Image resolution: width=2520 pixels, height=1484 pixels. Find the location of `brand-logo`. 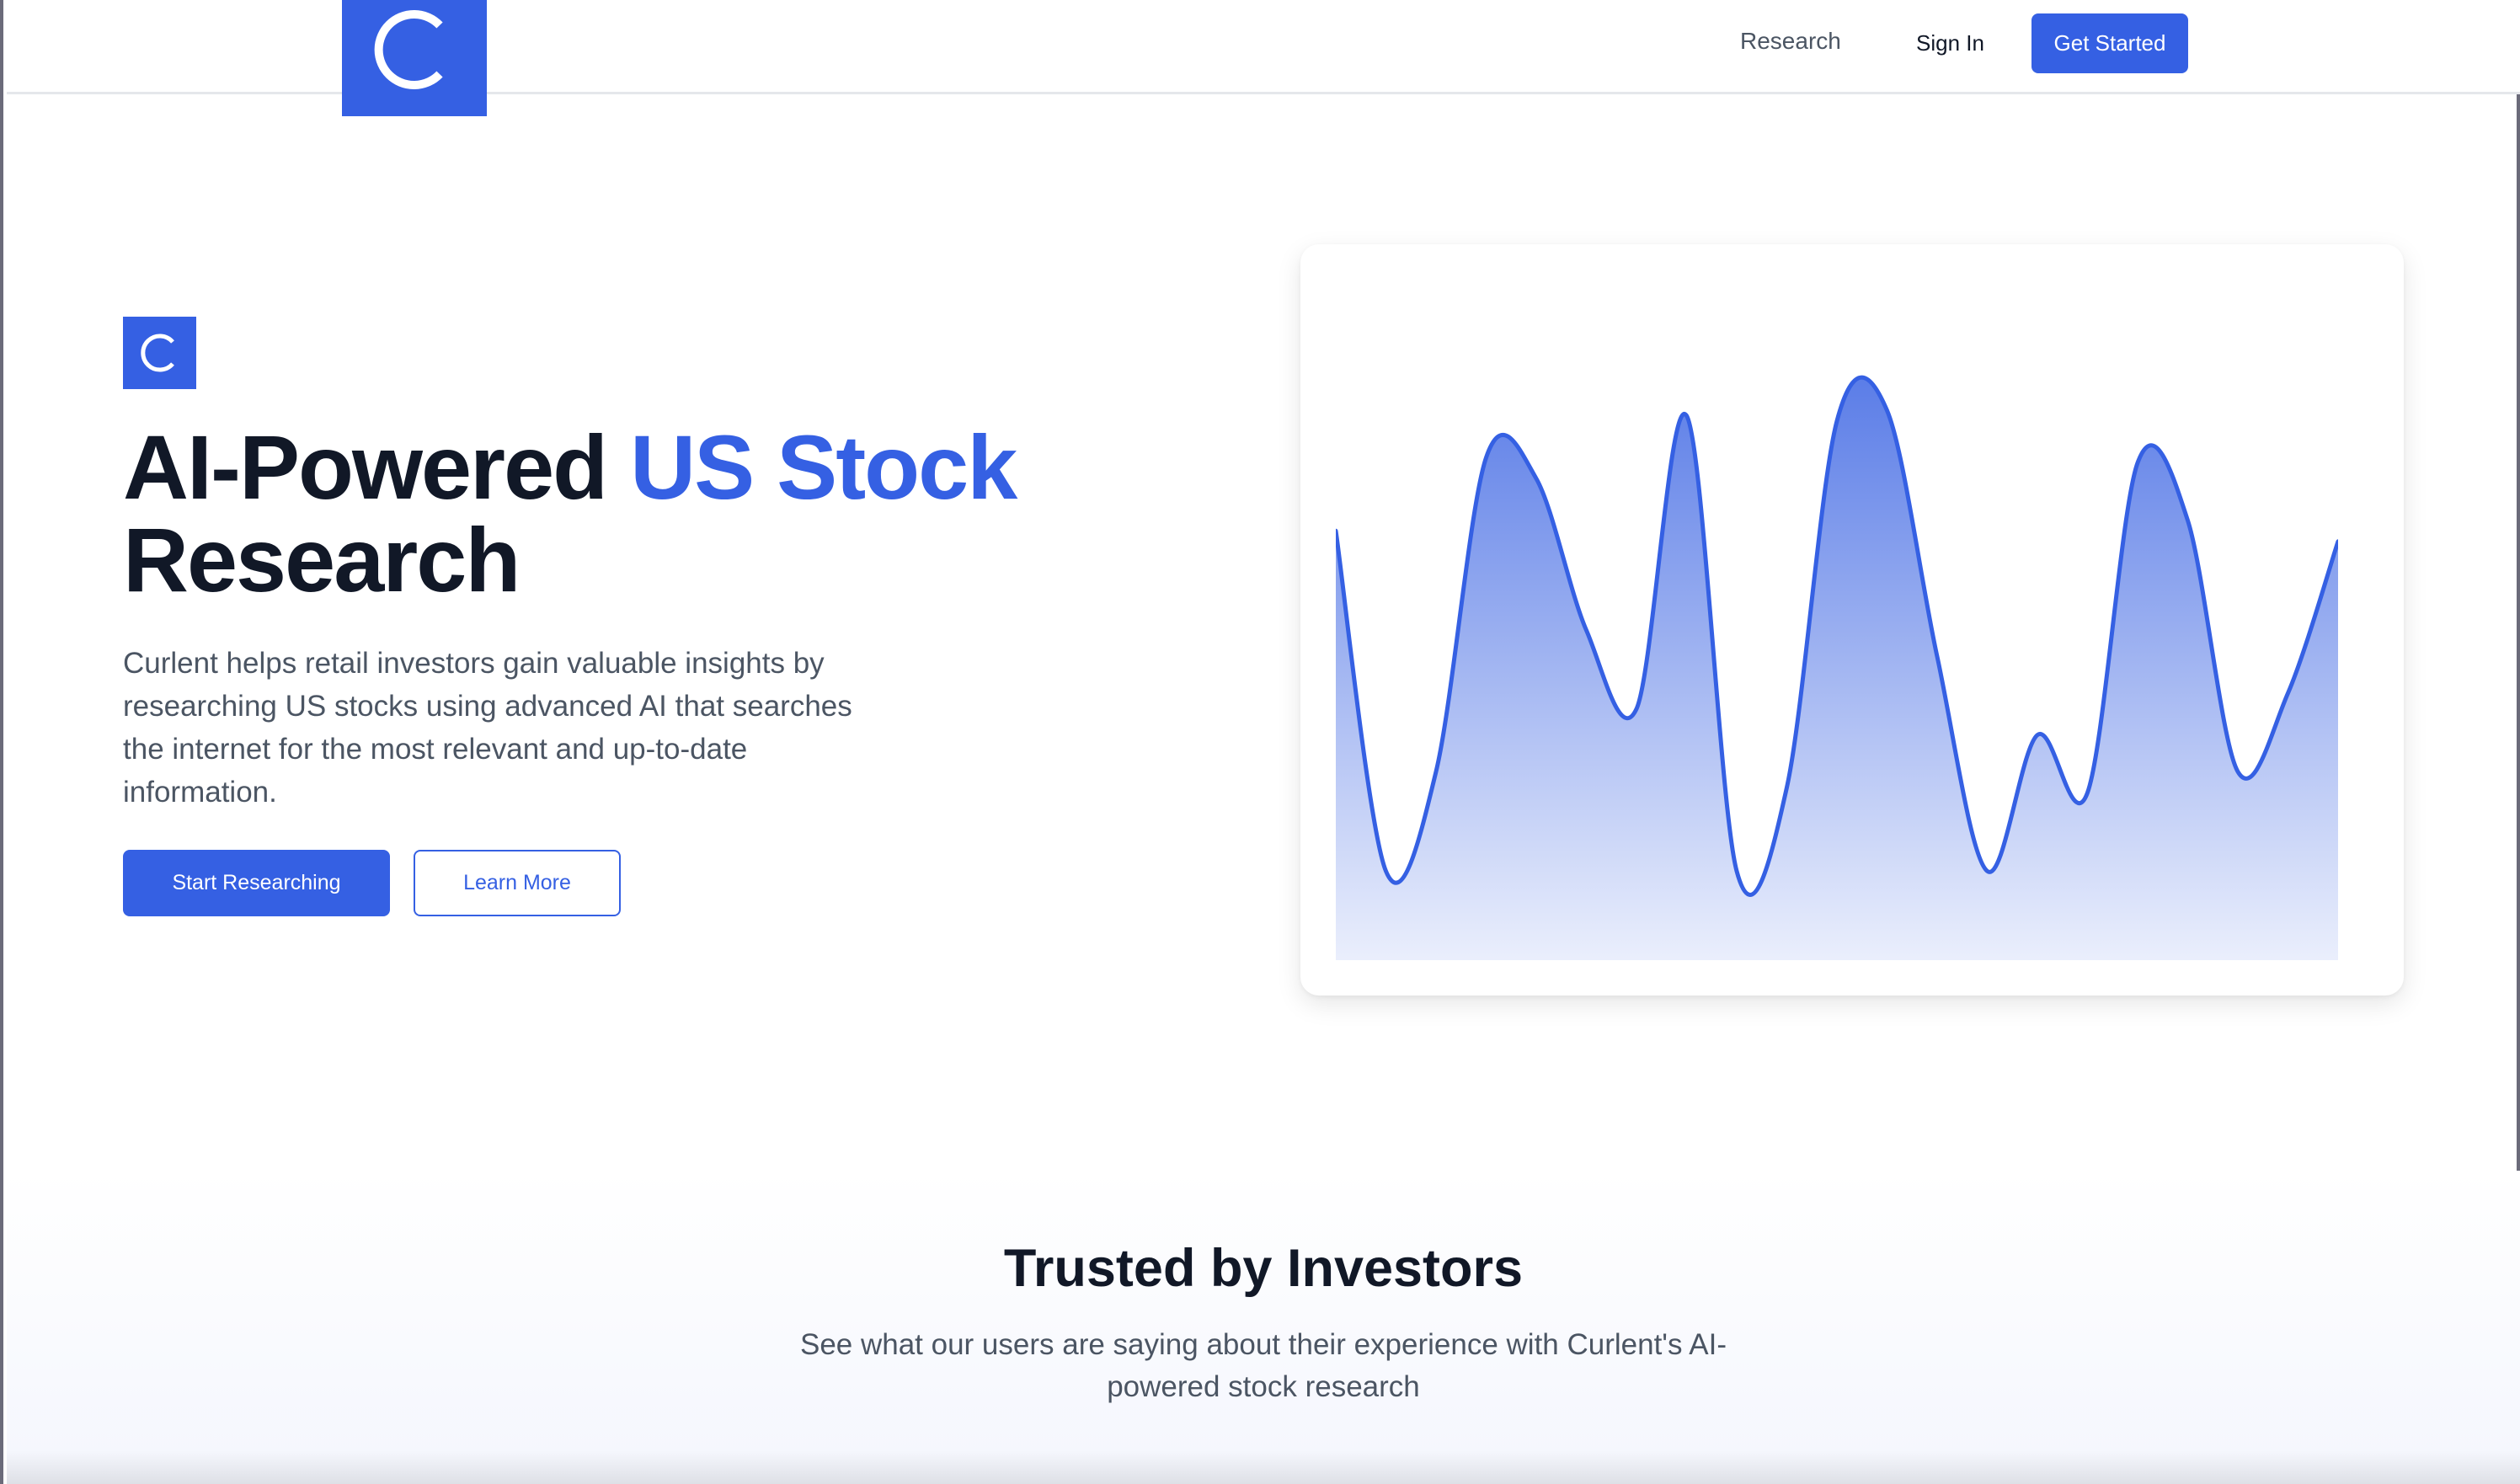

brand-logo is located at coordinates (414, 58).